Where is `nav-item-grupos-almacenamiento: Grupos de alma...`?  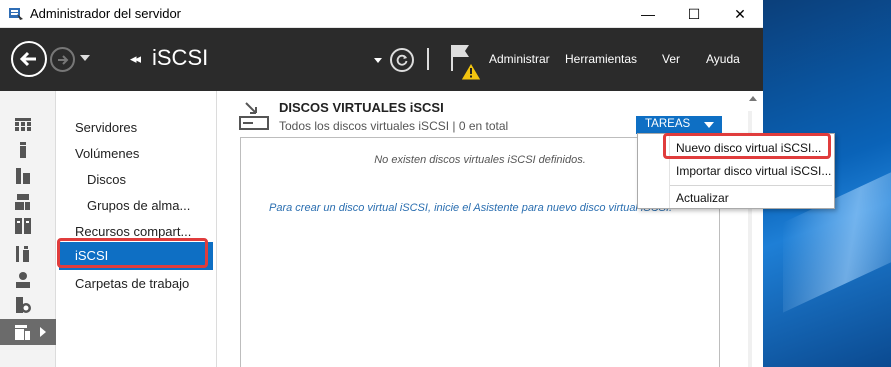
nav-item-grupos-almacenamiento: Grupos de alma... is located at coordinates (138, 205).